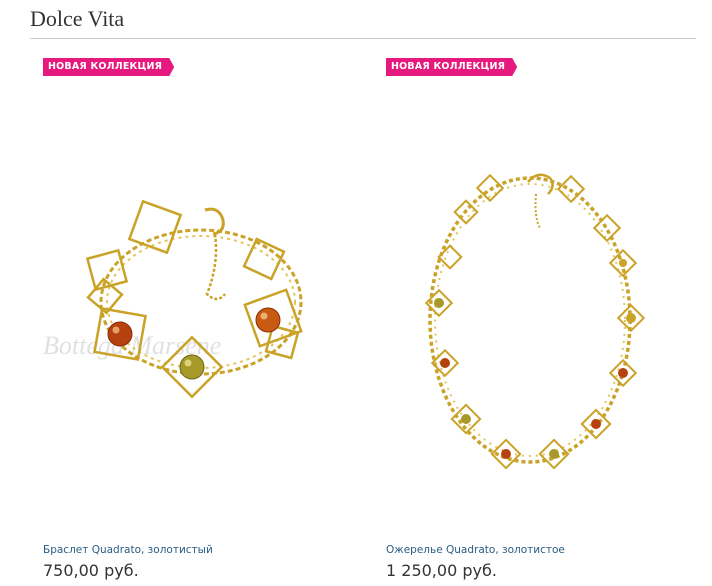 Image resolution: width=712 pixels, height=586 pixels. What do you see at coordinates (363, 38) in the screenshot?
I see `title-divider` at bounding box center [363, 38].